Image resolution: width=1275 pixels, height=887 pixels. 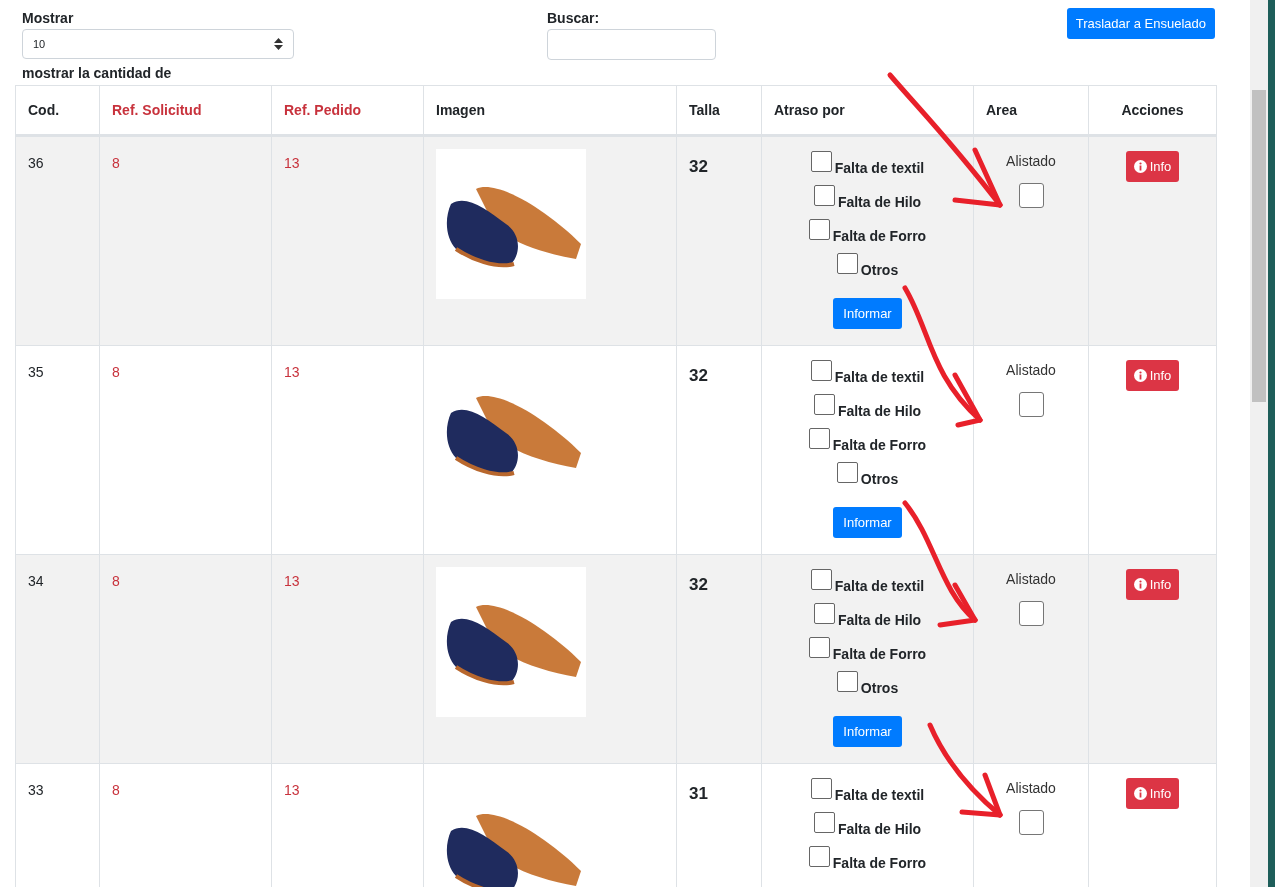 I want to click on table-cell-text: 36, so click(x=36, y=162).